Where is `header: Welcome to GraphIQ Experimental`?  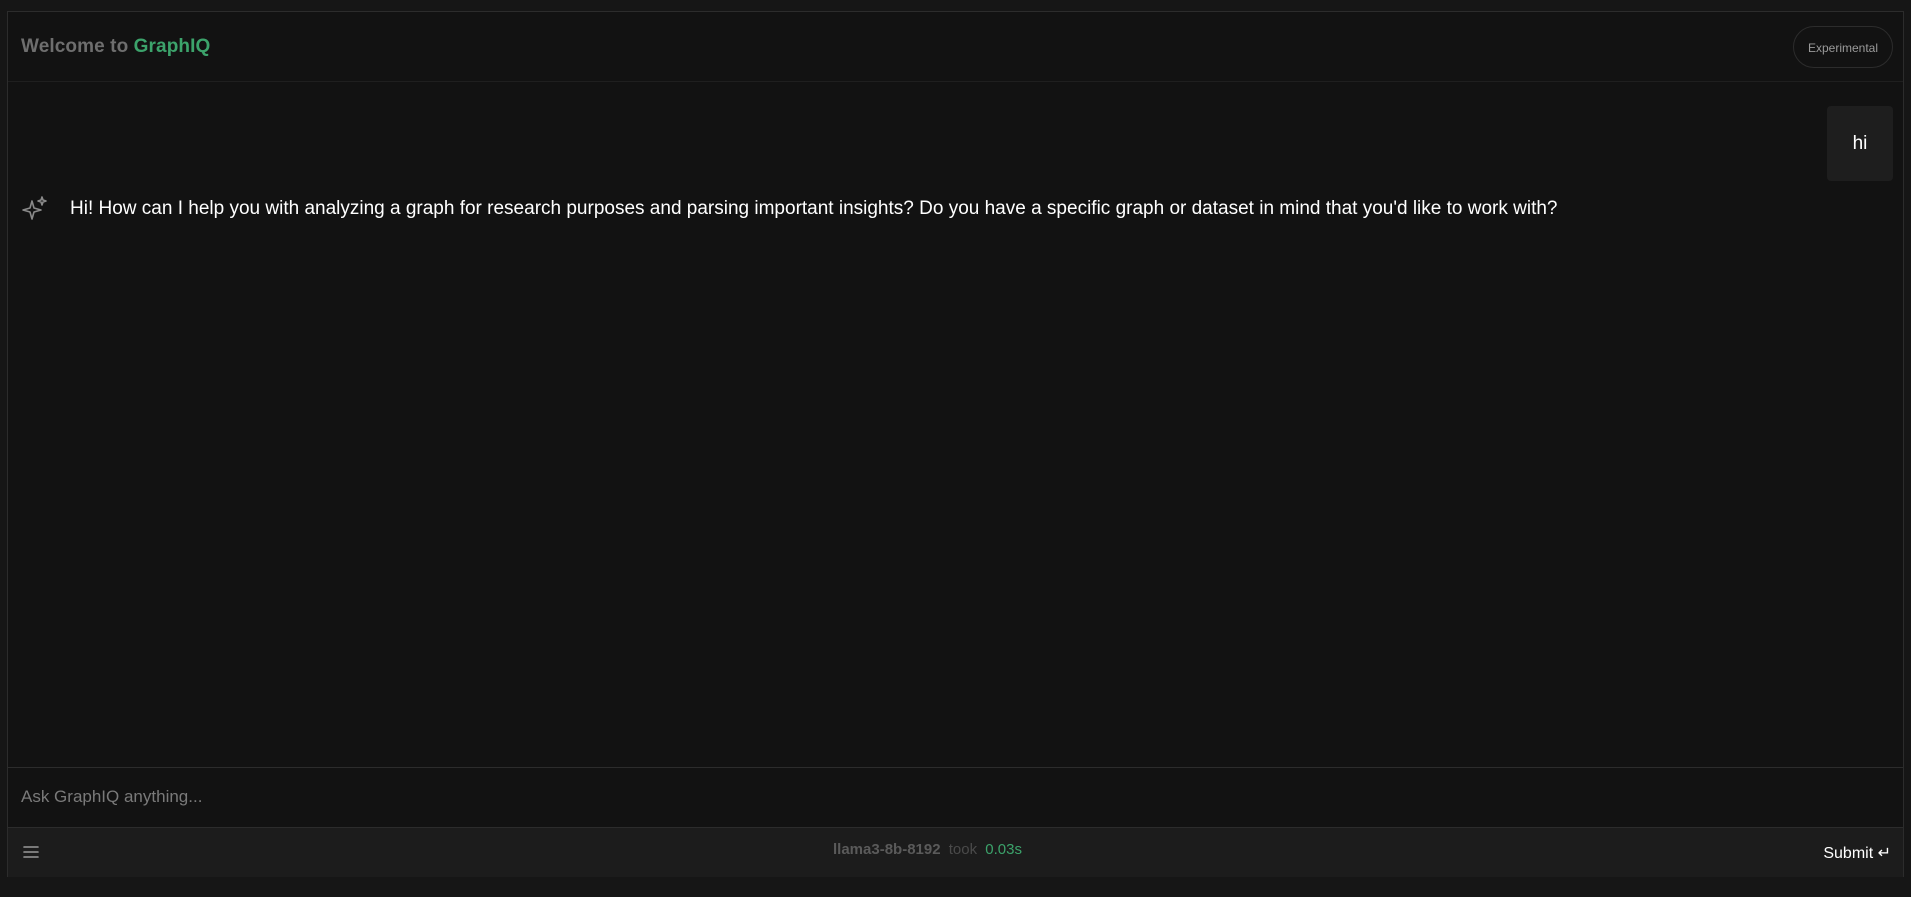
header: Welcome to GraphIQ Experimental is located at coordinates (955, 47).